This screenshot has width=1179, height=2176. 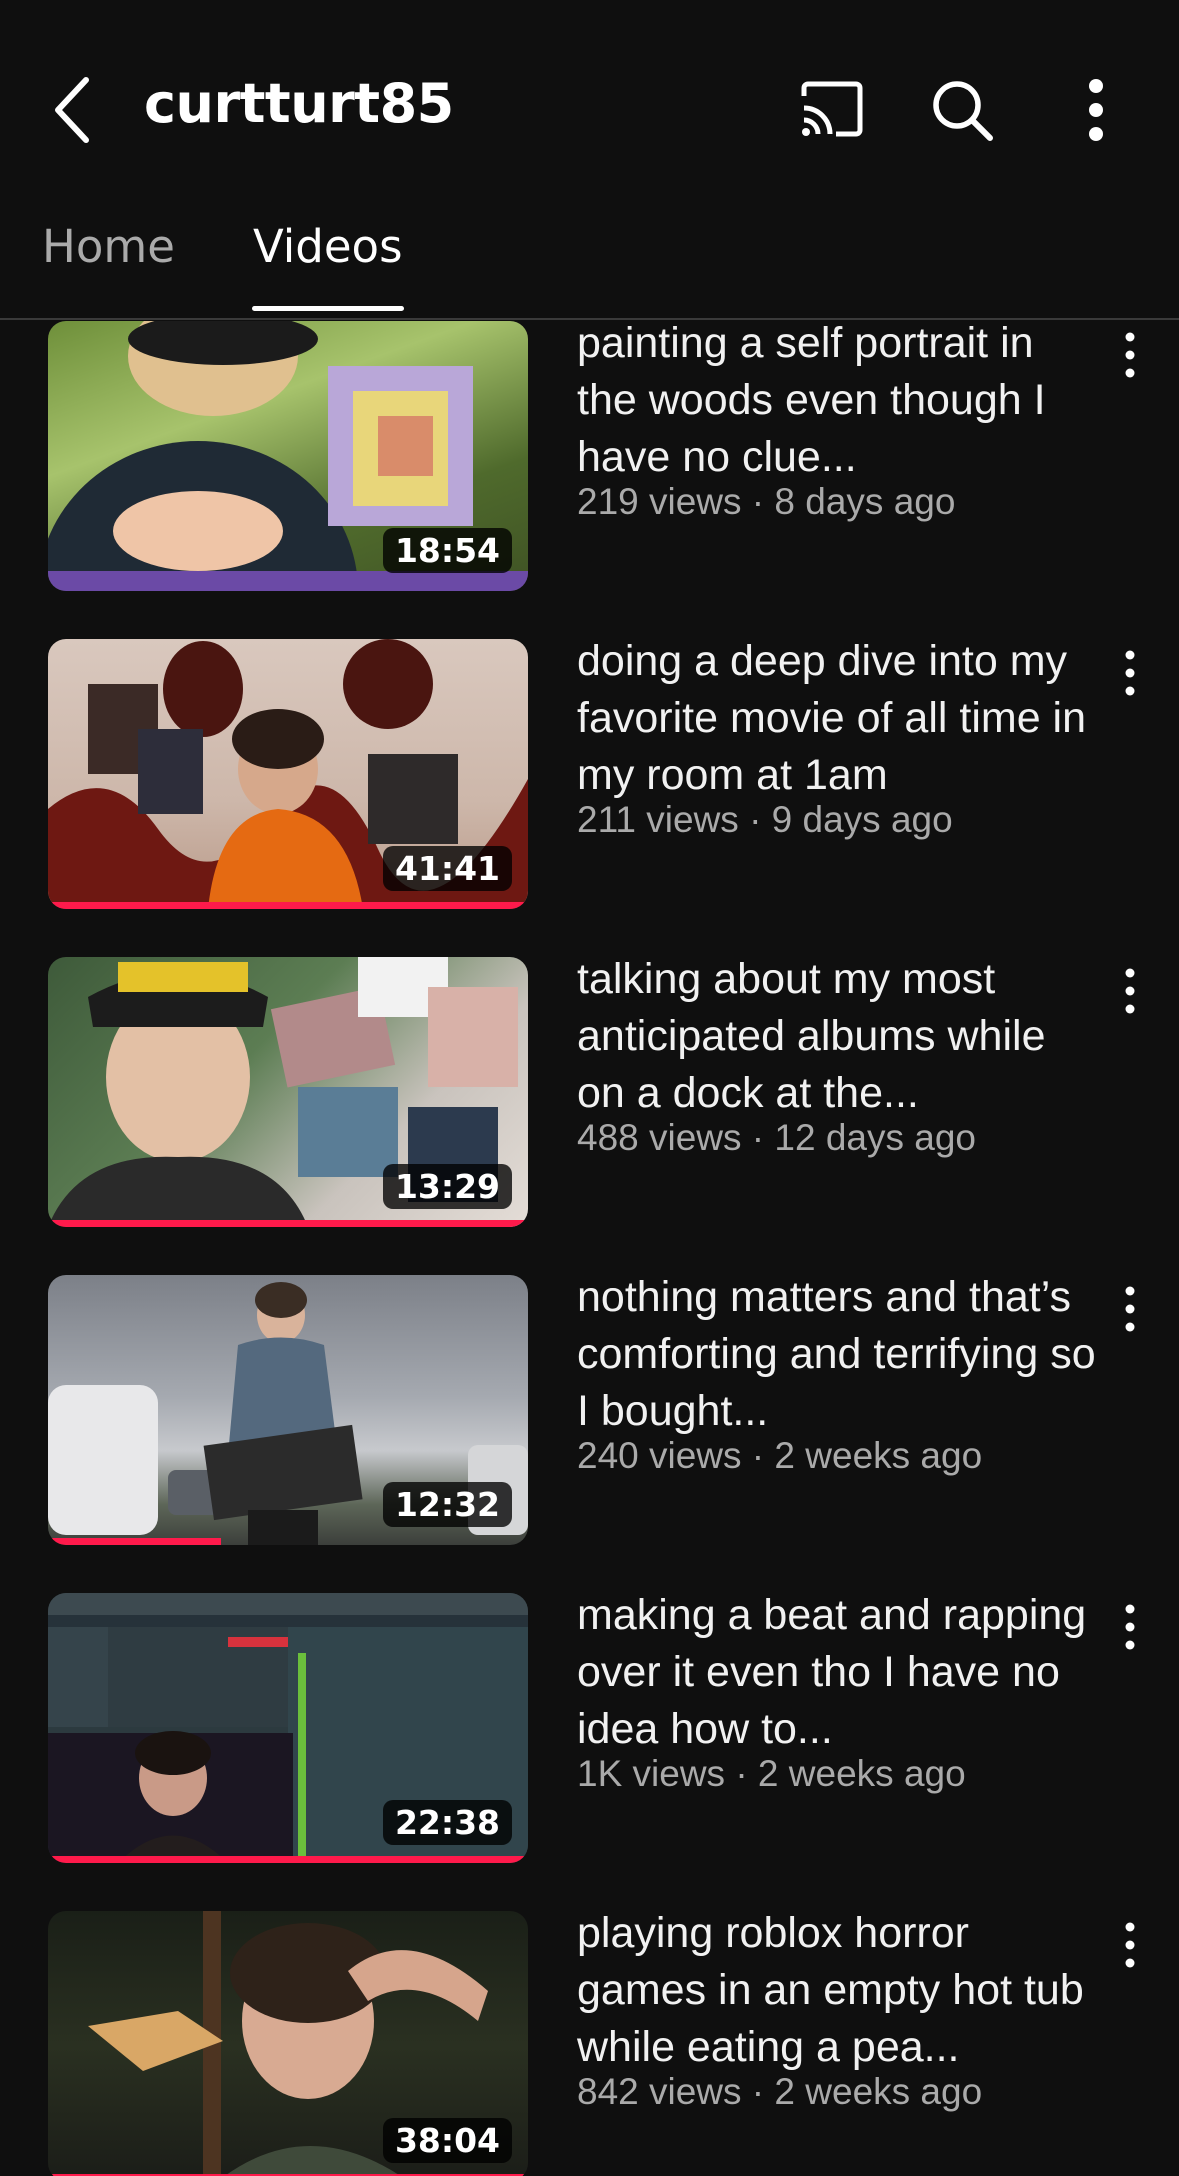 I want to click on selected-tab-indicator, so click(x=328, y=308).